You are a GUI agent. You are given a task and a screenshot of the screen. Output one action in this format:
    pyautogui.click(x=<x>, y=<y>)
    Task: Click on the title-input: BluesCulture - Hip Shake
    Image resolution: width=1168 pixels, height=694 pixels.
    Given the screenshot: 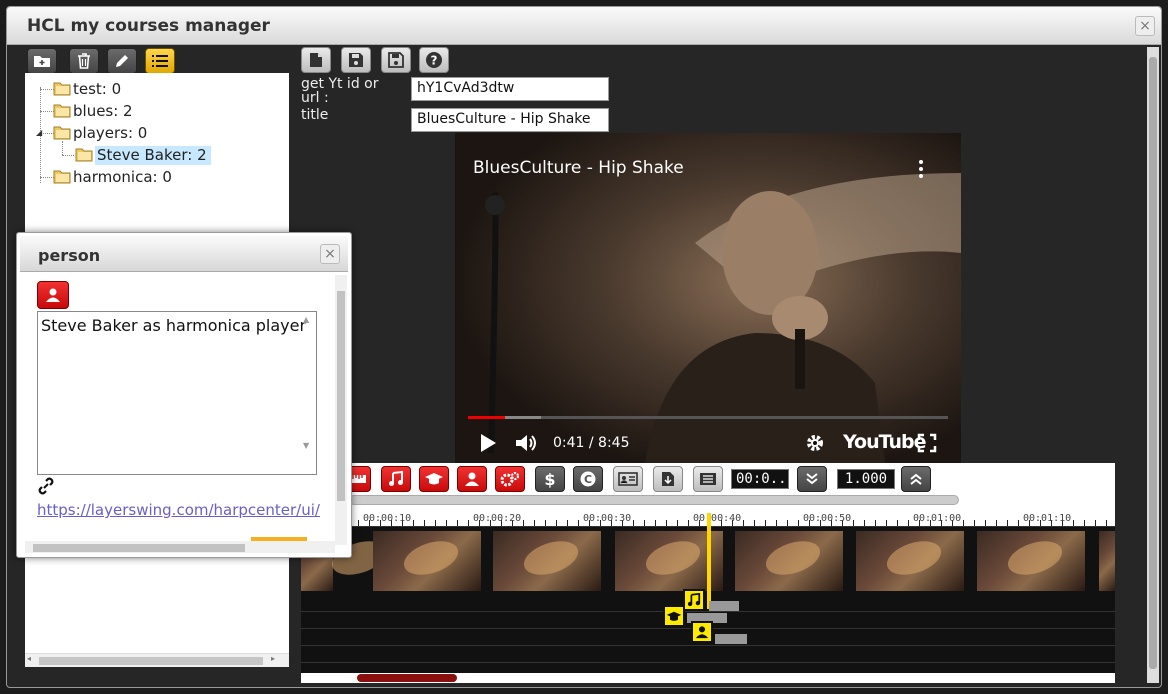 What is the action you would take?
    pyautogui.click(x=510, y=120)
    